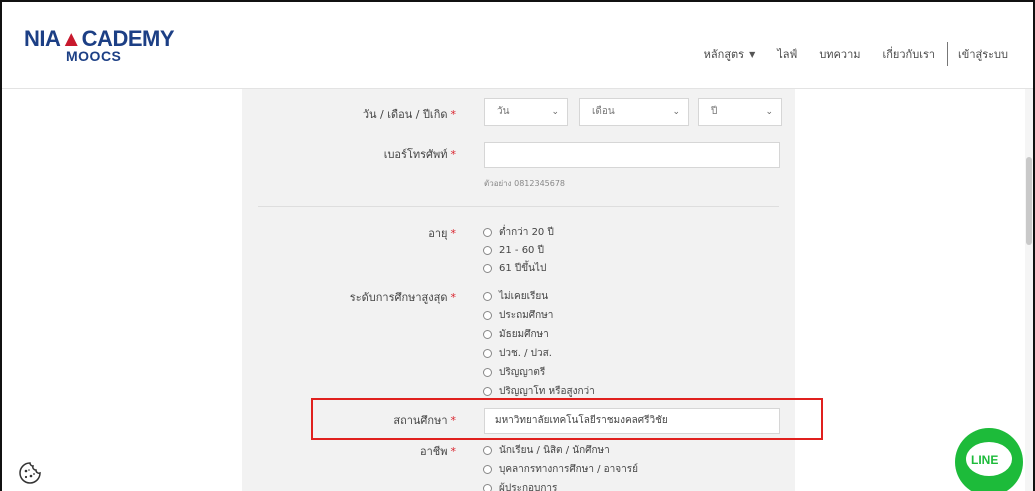  I want to click on education-label: ระดับการศึกษาสูงสุด *, so click(402, 297).